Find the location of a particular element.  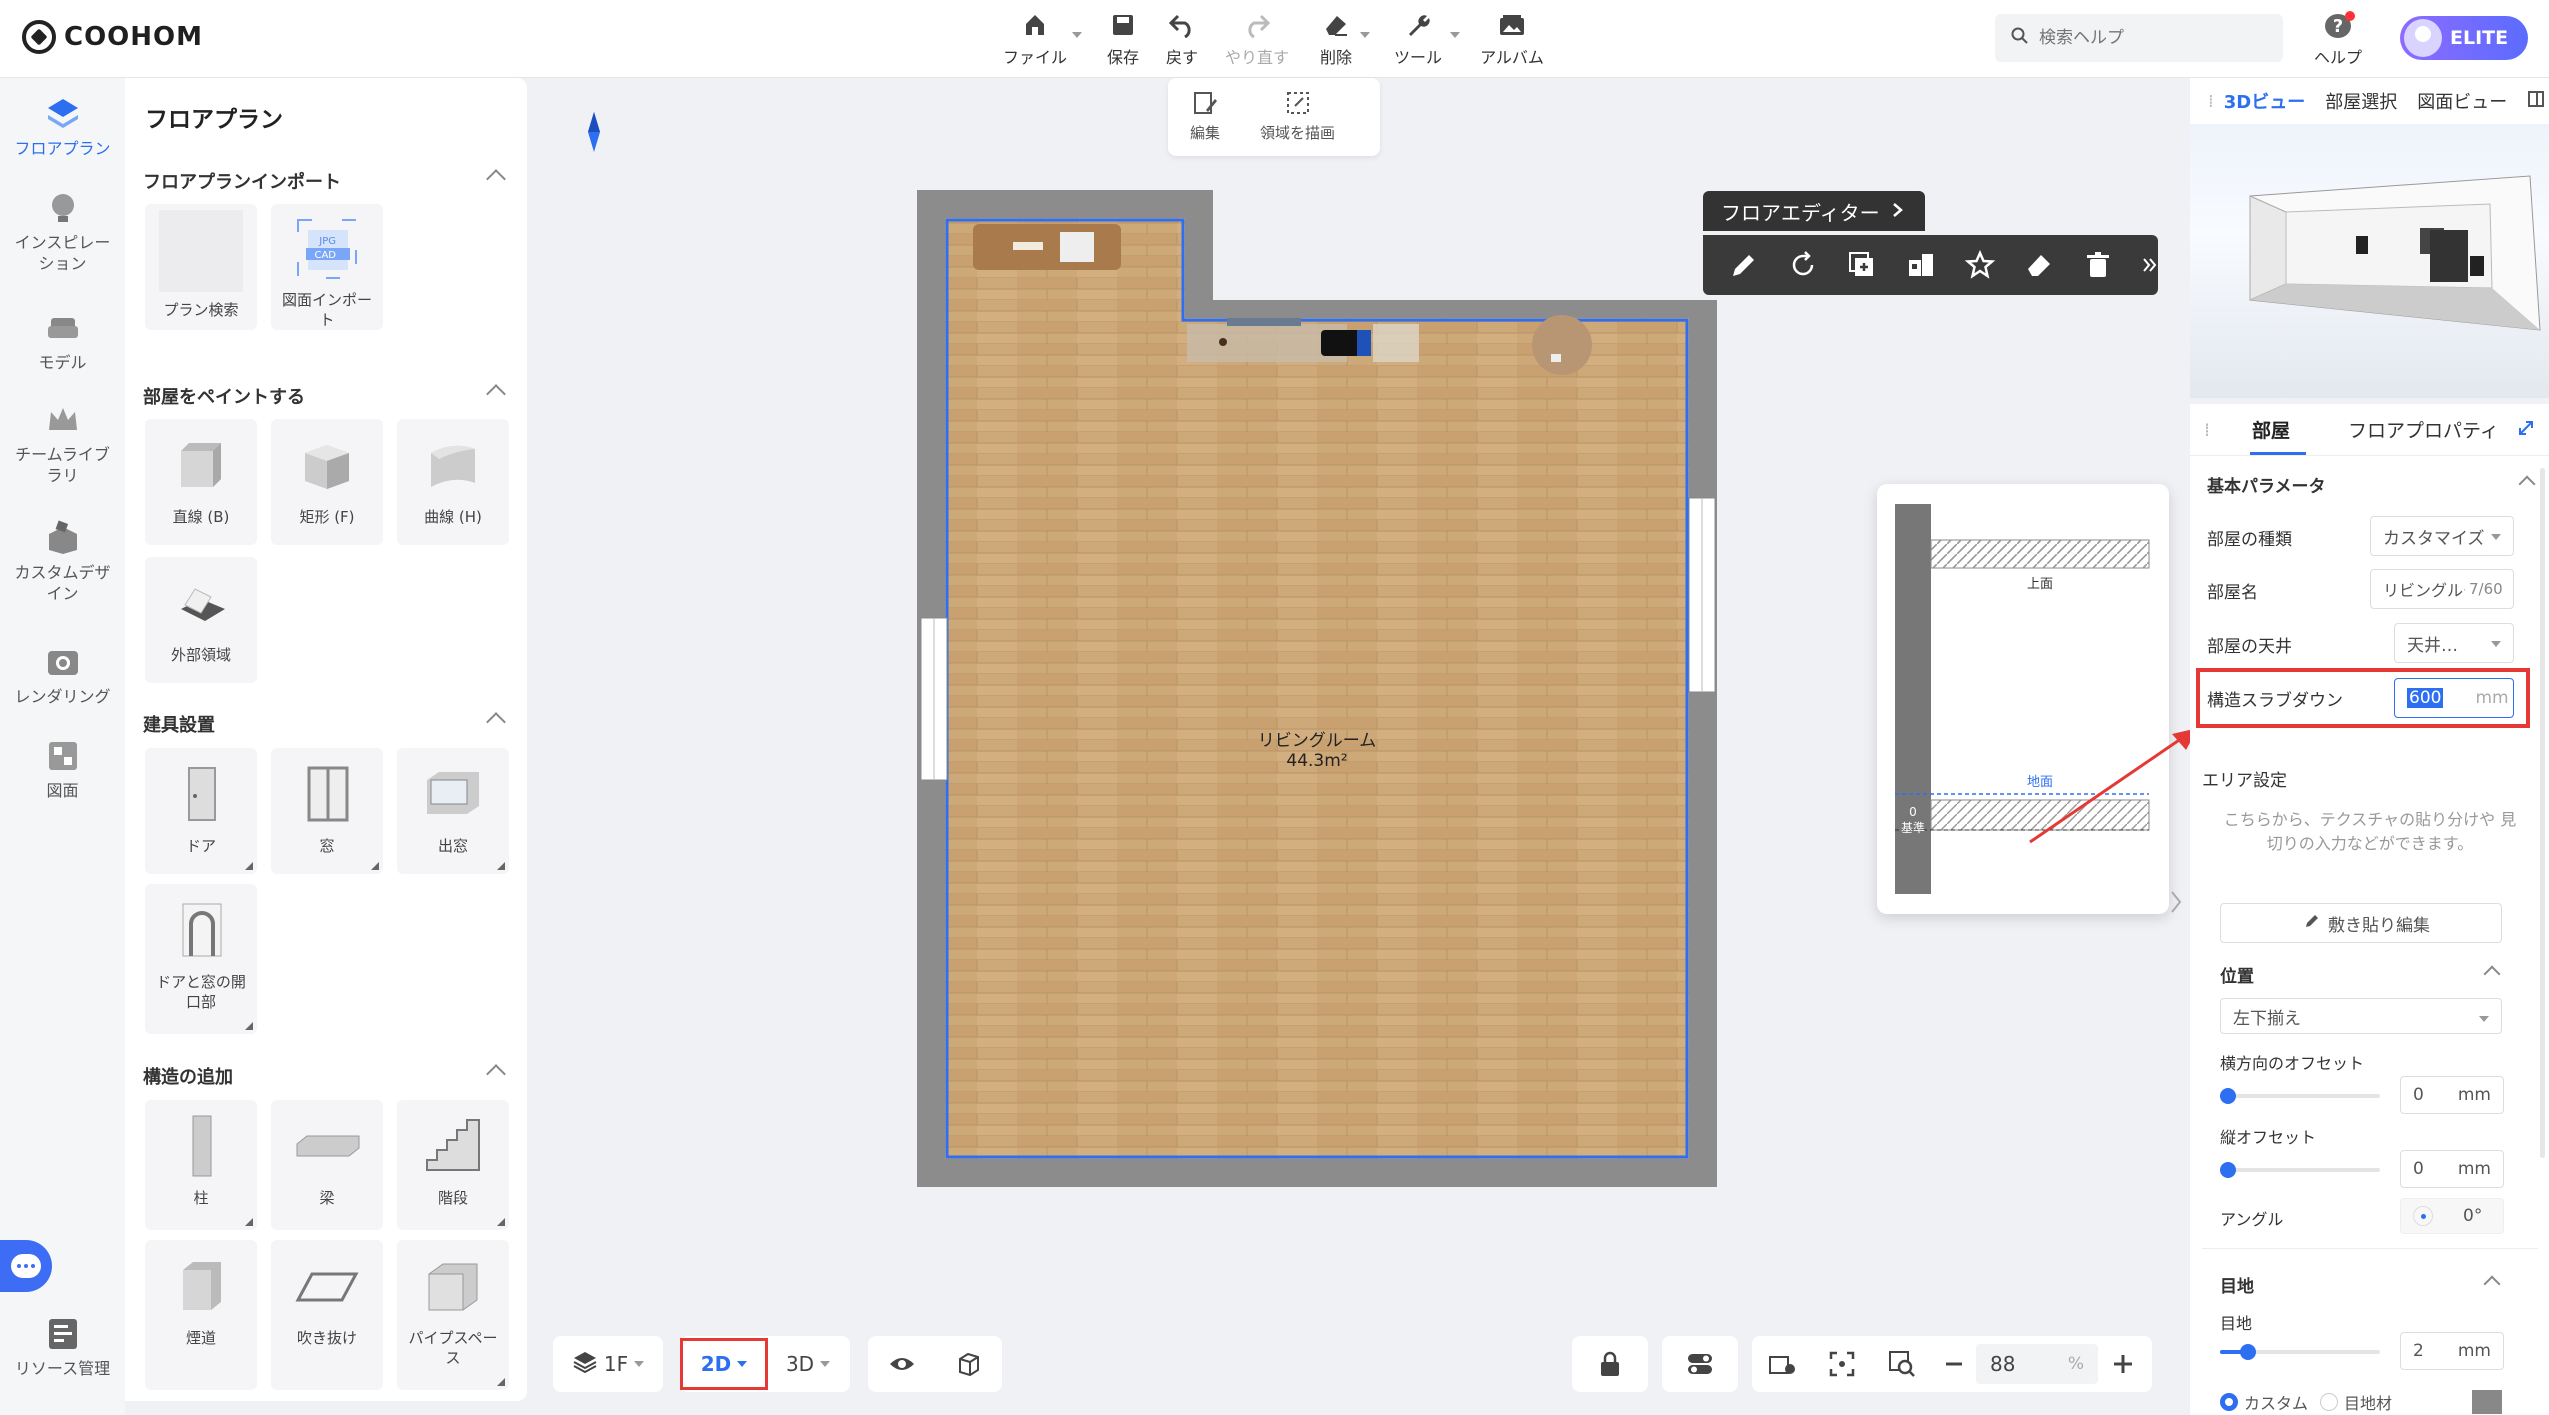

align-select: 左下揃え is located at coordinates (2361, 1016).